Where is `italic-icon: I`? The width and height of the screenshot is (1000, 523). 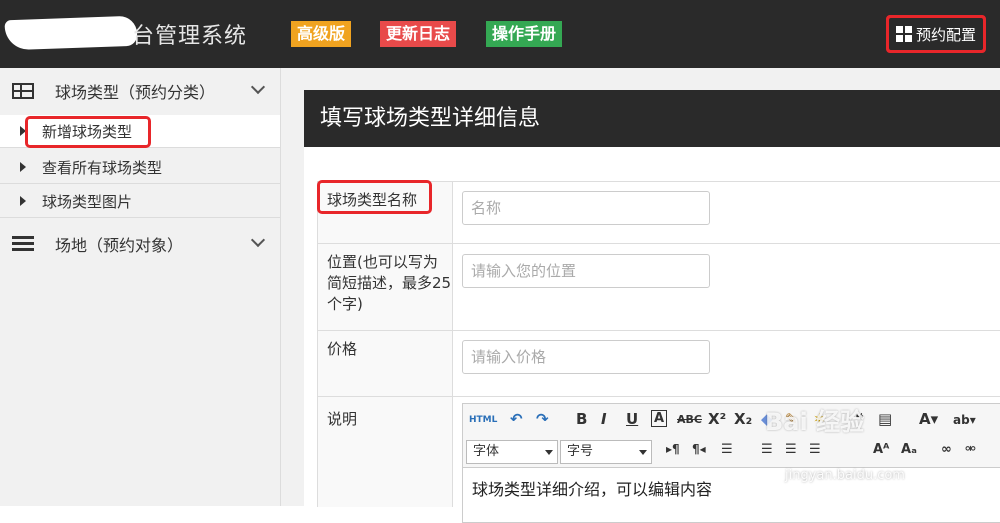 italic-icon: I is located at coordinates (604, 419).